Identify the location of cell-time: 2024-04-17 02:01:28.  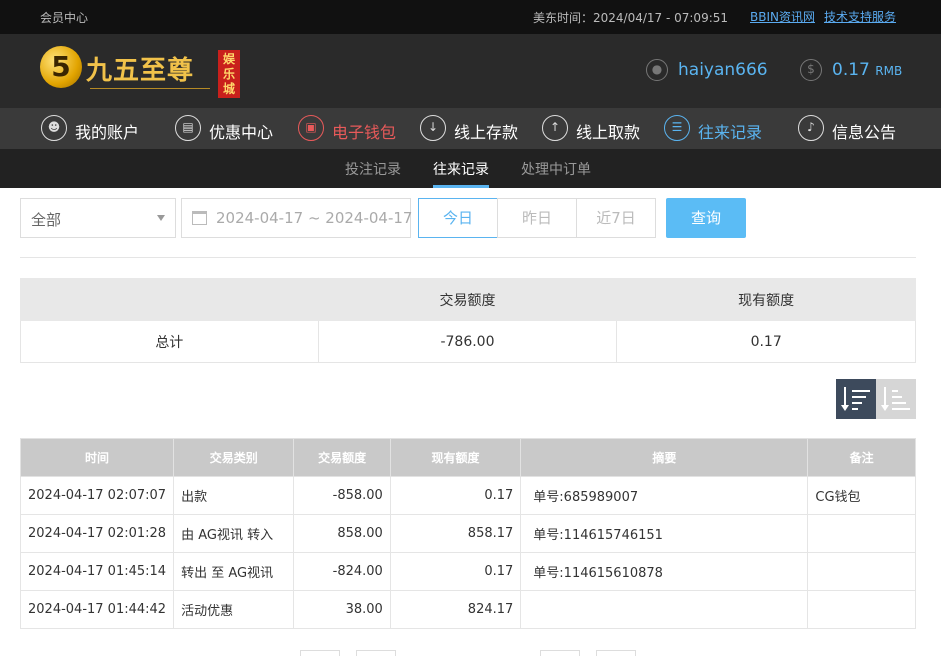
(97, 533).